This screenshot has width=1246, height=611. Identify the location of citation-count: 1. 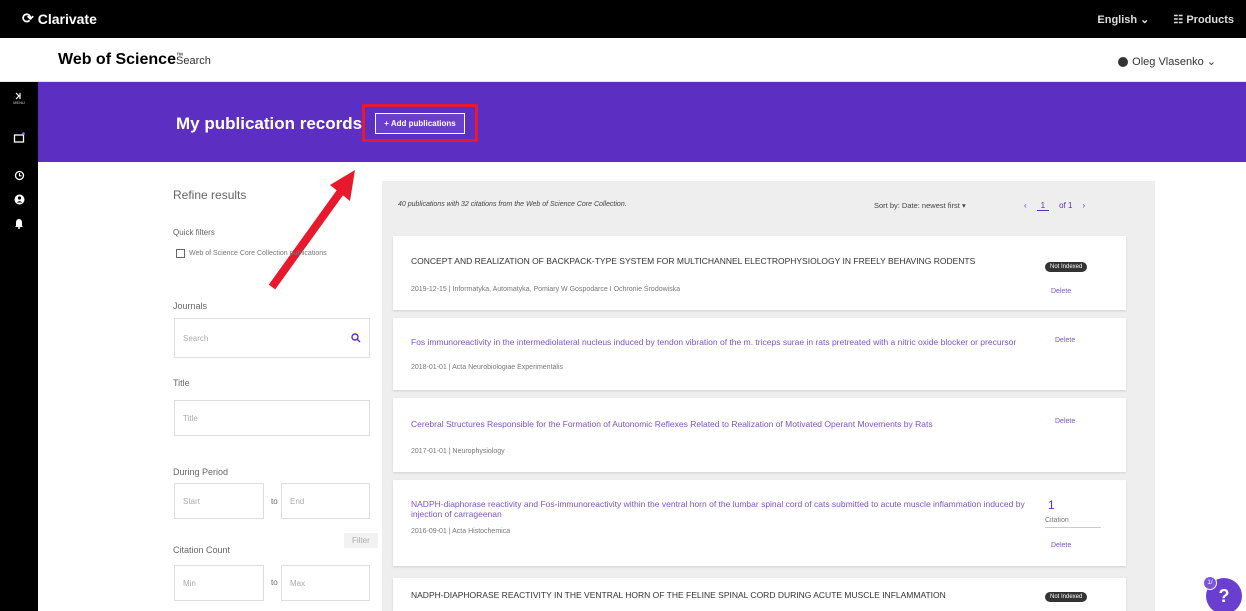
(1051, 505).